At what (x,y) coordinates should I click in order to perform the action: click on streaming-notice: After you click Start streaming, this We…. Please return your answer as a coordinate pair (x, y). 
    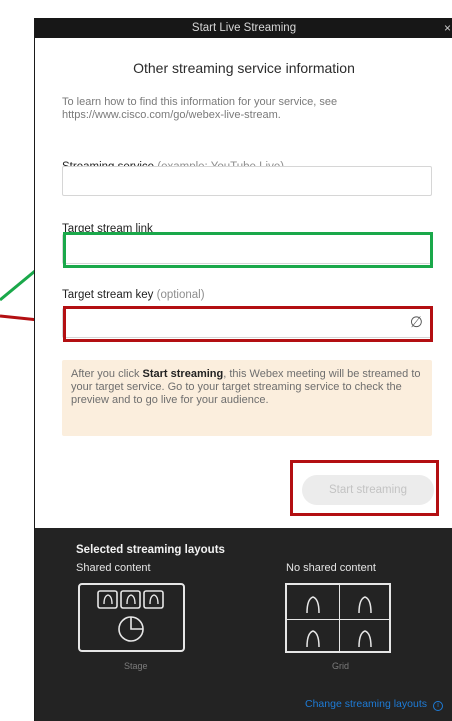
    Looking at the image, I should click on (247, 398).